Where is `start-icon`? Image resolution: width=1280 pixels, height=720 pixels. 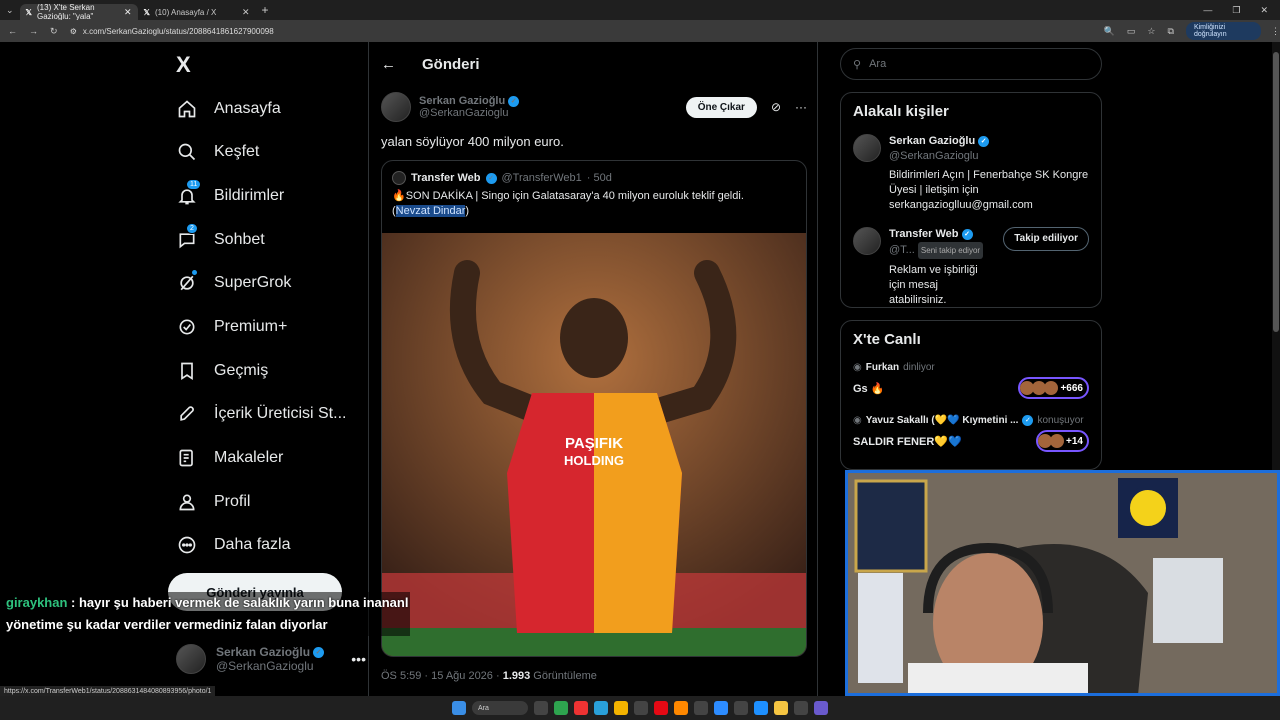 start-icon is located at coordinates (459, 708).